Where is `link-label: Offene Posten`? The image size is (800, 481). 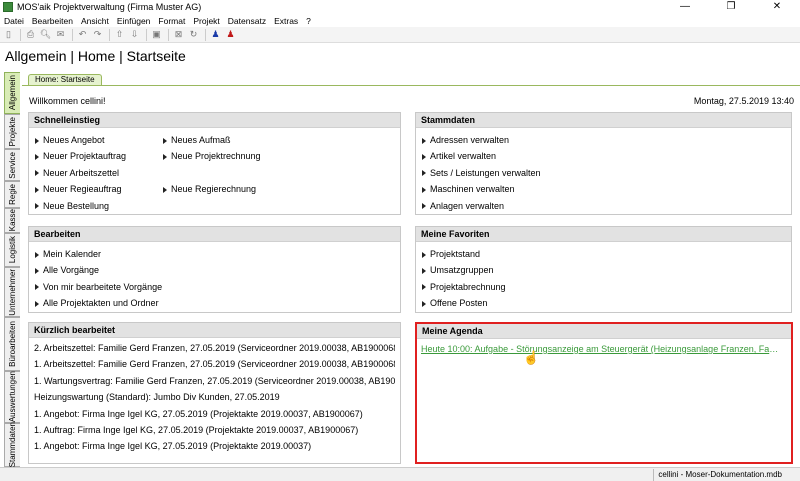 link-label: Offene Posten is located at coordinates (459, 303).